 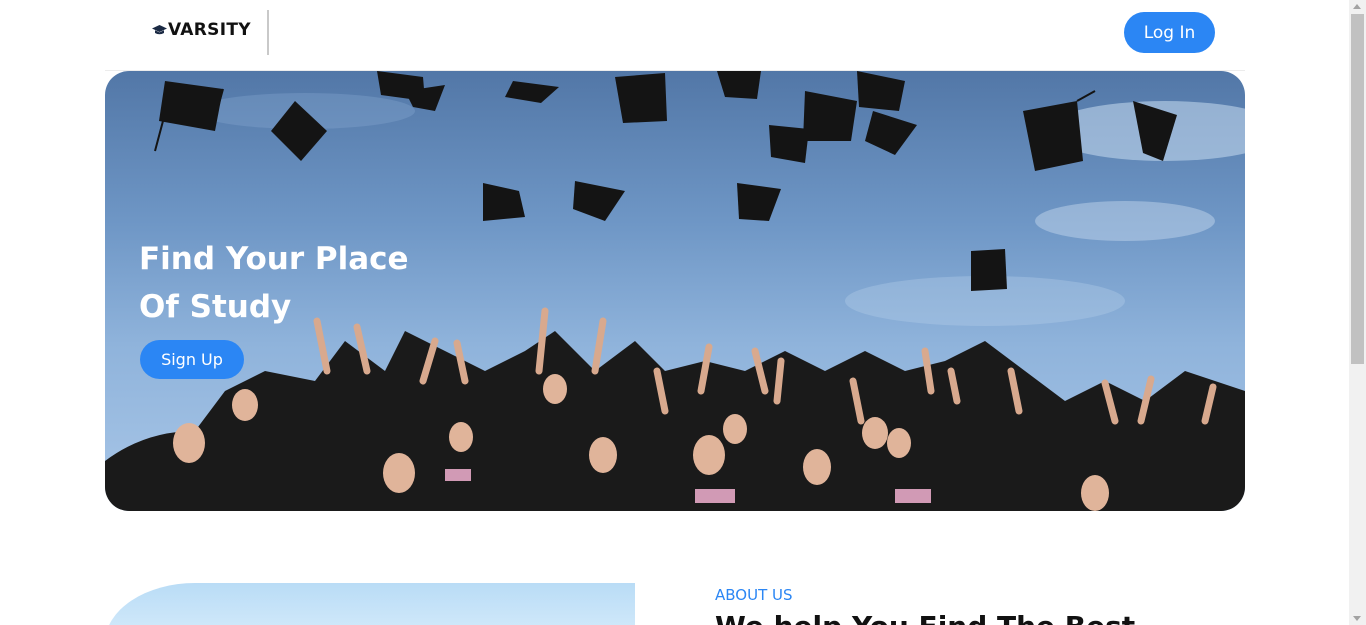 What do you see at coordinates (274, 259) in the screenshot?
I see `hero-title-line-1: Find Your Place` at bounding box center [274, 259].